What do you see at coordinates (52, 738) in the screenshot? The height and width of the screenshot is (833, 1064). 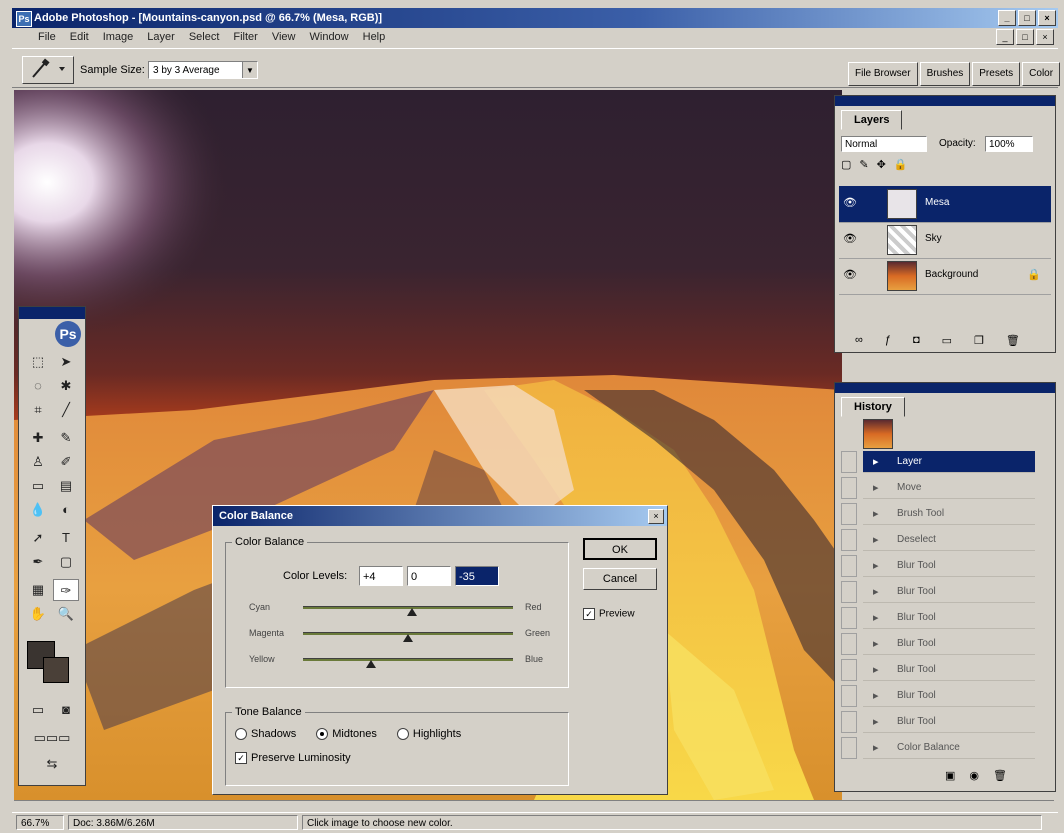 I see `screen-mode-icon: ▭▭▭` at bounding box center [52, 738].